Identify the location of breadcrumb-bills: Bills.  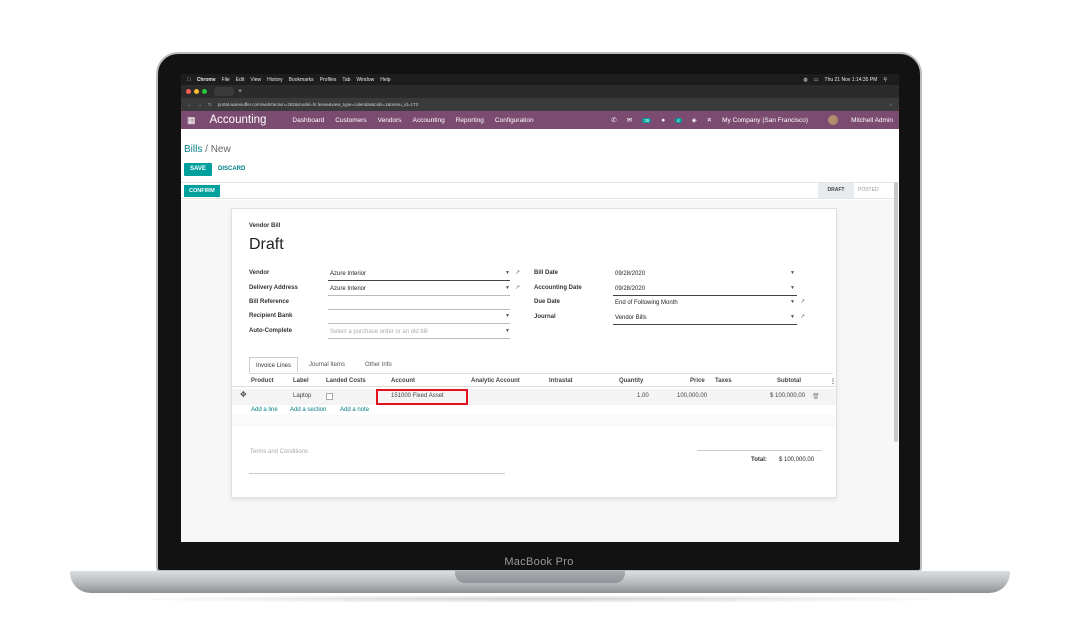
(193, 149).